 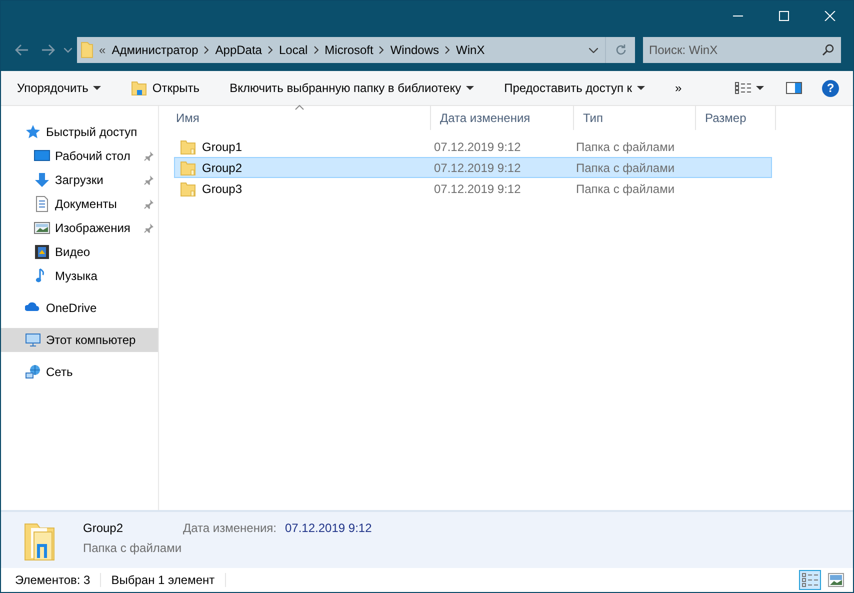 What do you see at coordinates (79, 204) in the screenshot?
I see `sidebar-item: Документы` at bounding box center [79, 204].